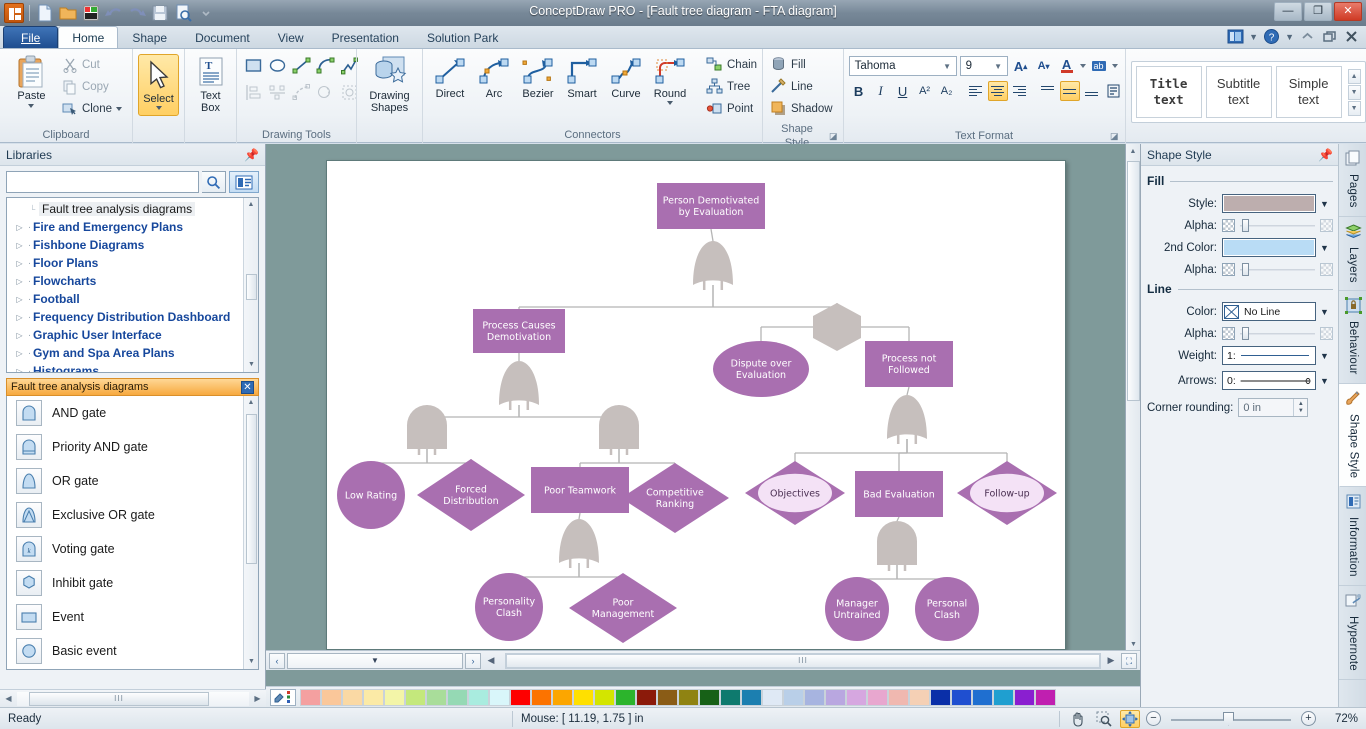 The width and height of the screenshot is (1366, 729). Describe the element at coordinates (1352, 254) in the screenshot. I see `vtab-layers: Layers` at that location.